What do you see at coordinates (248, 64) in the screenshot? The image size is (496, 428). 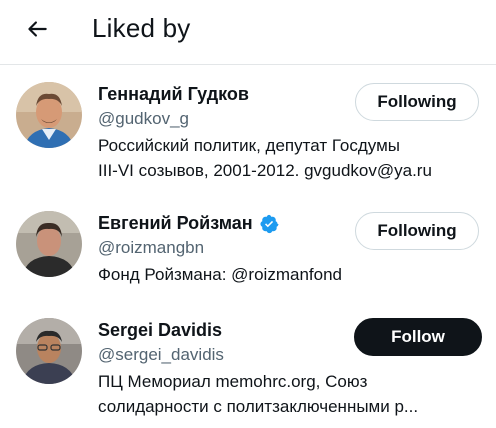 I see `header-divider` at bounding box center [248, 64].